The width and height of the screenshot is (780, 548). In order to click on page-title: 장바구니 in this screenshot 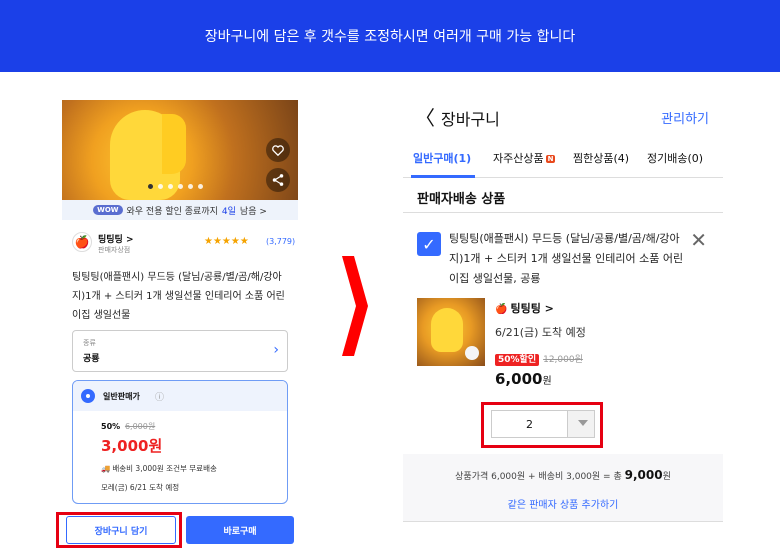, I will do `click(470, 119)`.